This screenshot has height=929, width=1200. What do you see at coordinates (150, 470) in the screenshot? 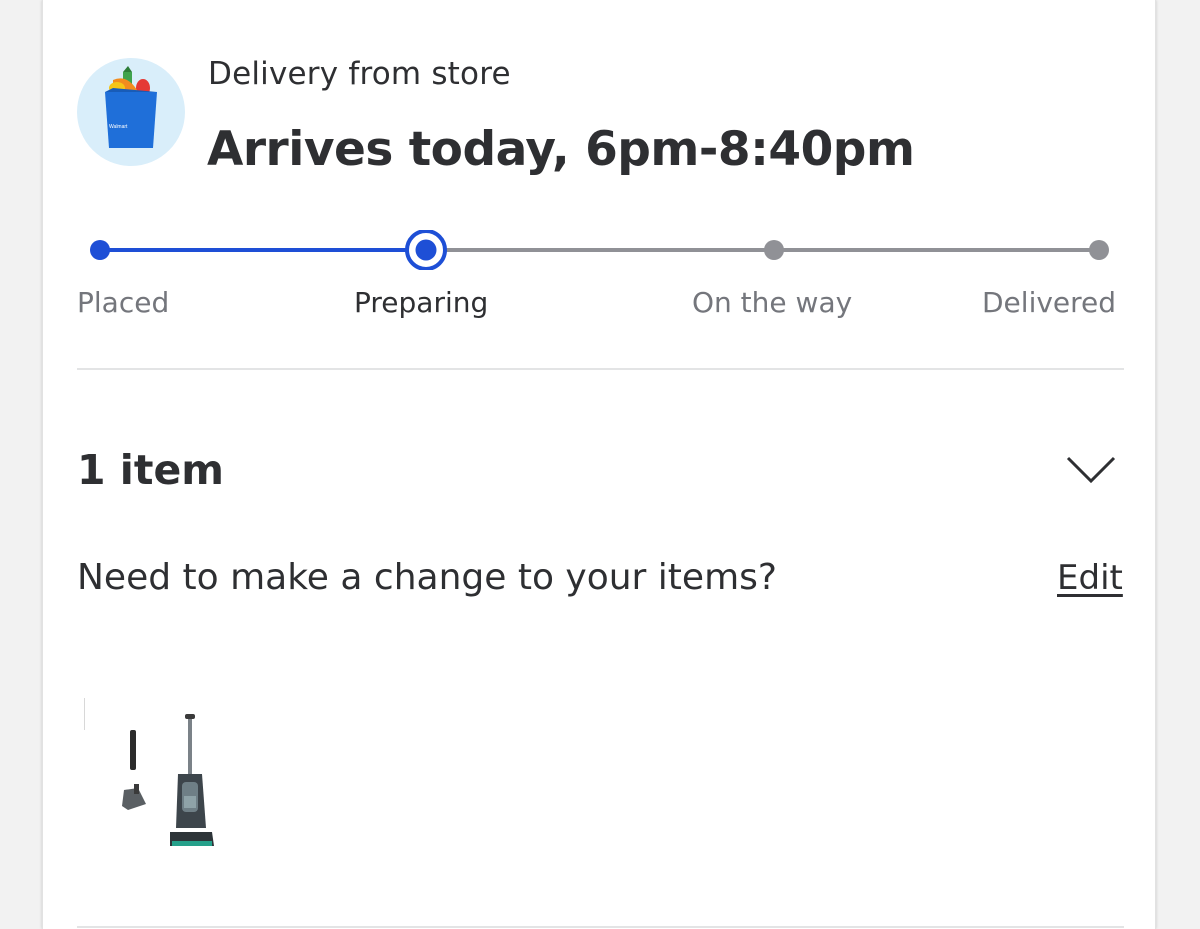
I see `items-count-heading: 1 item` at bounding box center [150, 470].